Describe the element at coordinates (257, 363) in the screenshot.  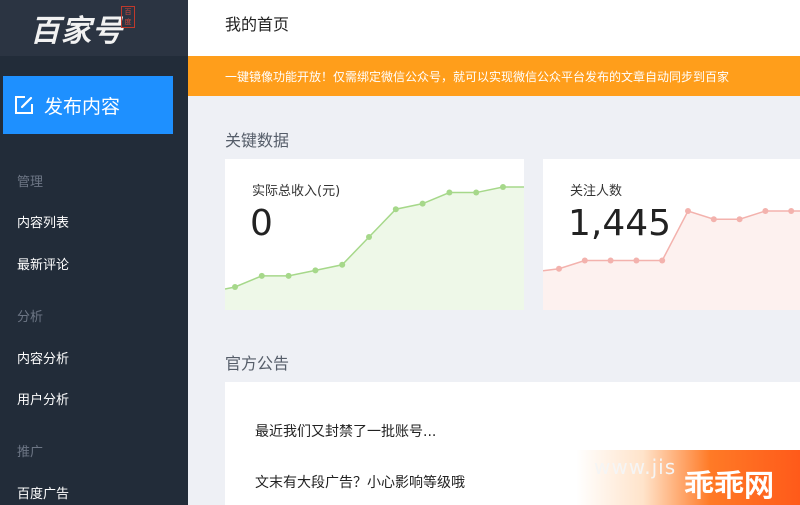
I see `announcements-title: 官方公告` at that location.